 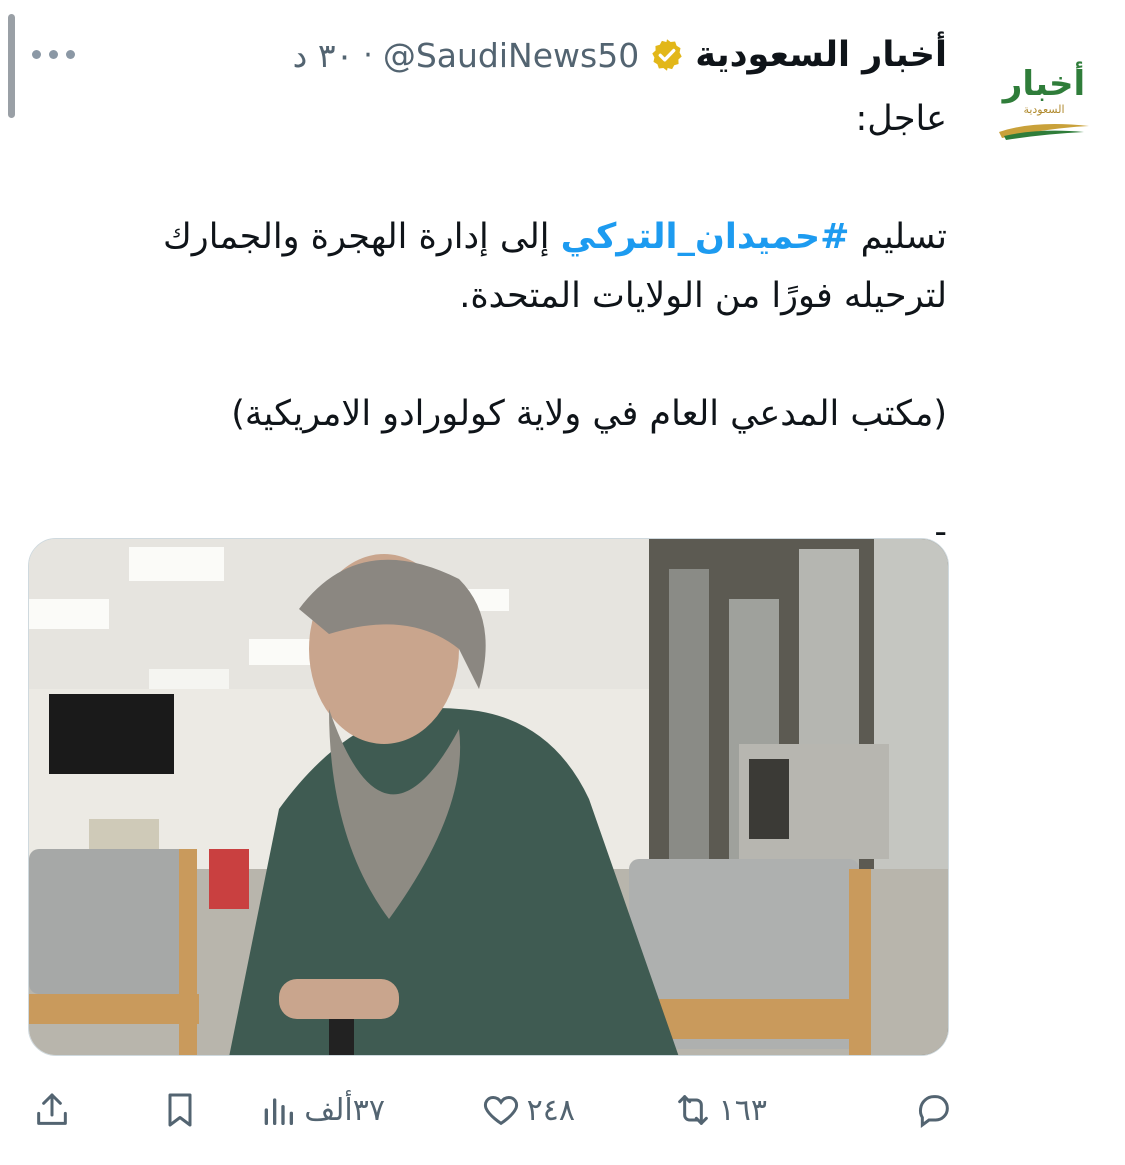 I want to click on more-options-icon, so click(x=56, y=54).